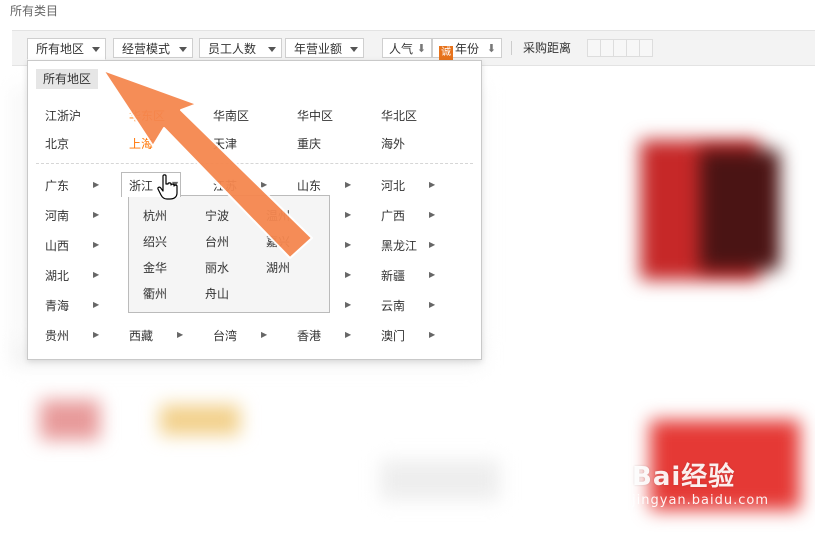 The width and height of the screenshot is (815, 534). I want to click on annotation-arrow, so click(207, 164).